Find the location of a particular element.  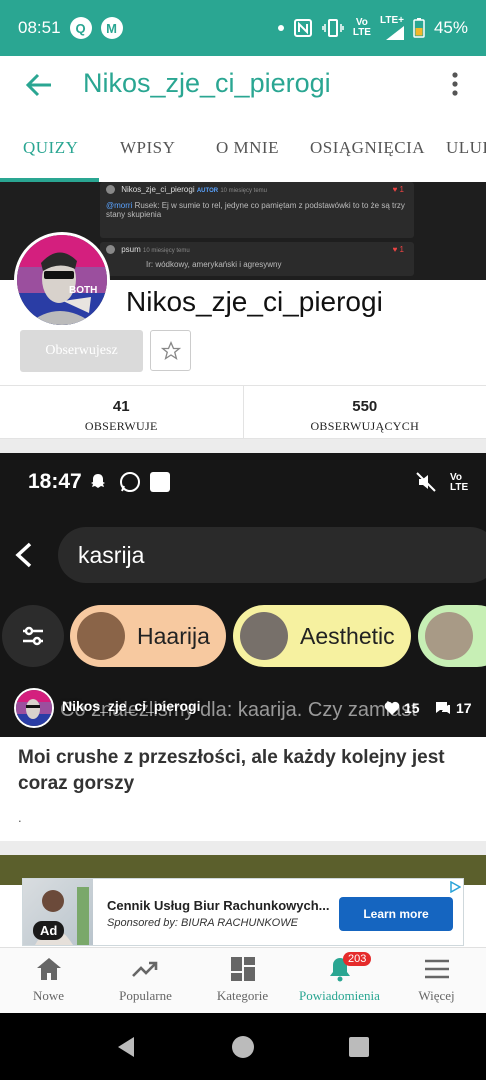

following-count: 41 is located at coordinates (121, 406).